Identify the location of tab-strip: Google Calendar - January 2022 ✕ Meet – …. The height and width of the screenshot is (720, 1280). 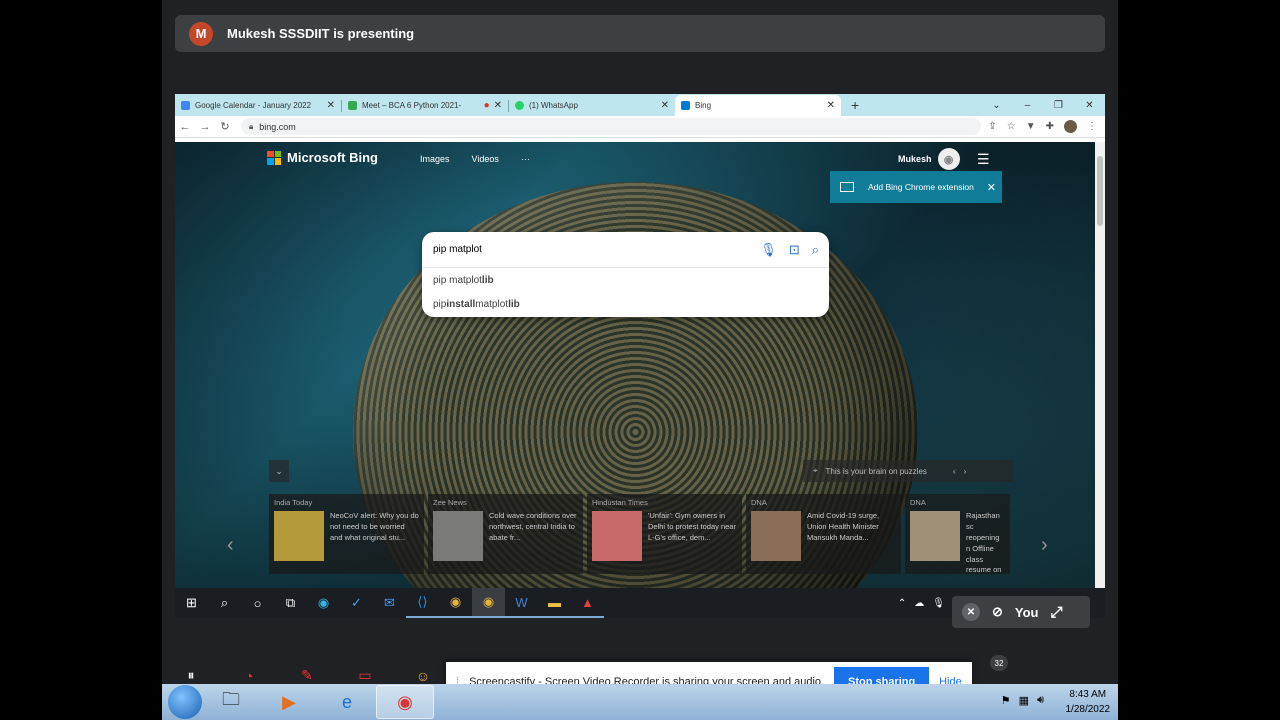
(640, 105).